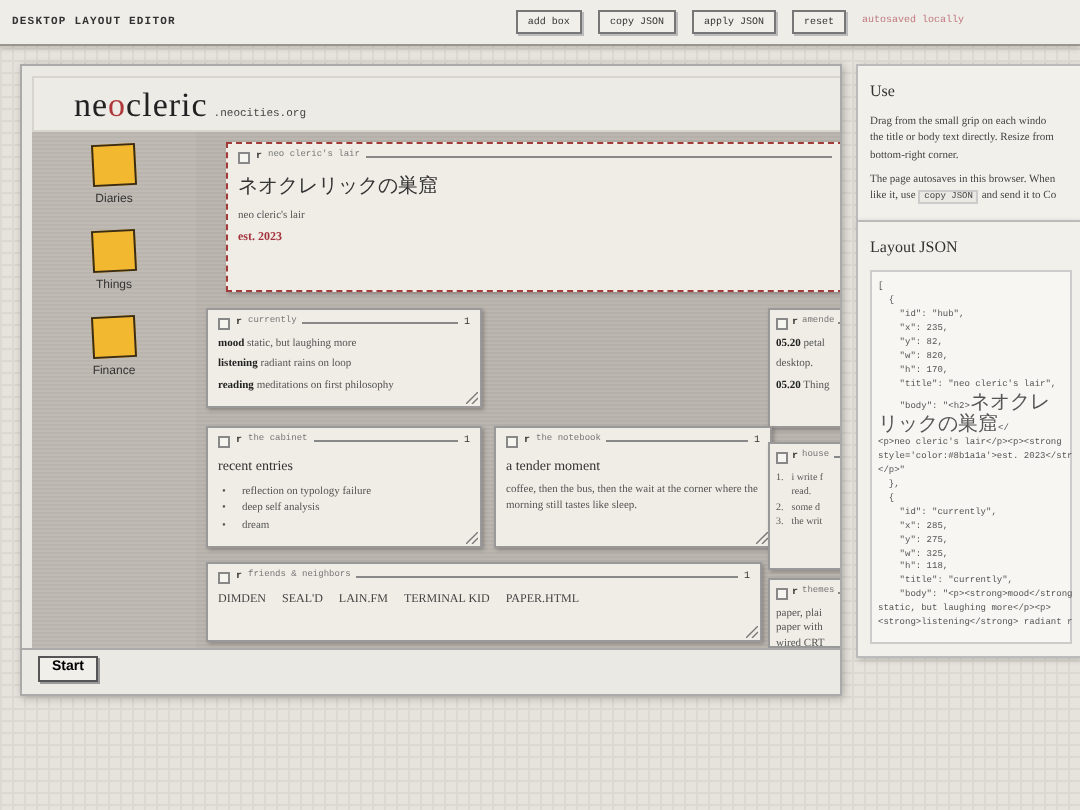 The height and width of the screenshot is (810, 1080). What do you see at coordinates (915, 248) in the screenshot?
I see `panel-title: Layout JSON` at bounding box center [915, 248].